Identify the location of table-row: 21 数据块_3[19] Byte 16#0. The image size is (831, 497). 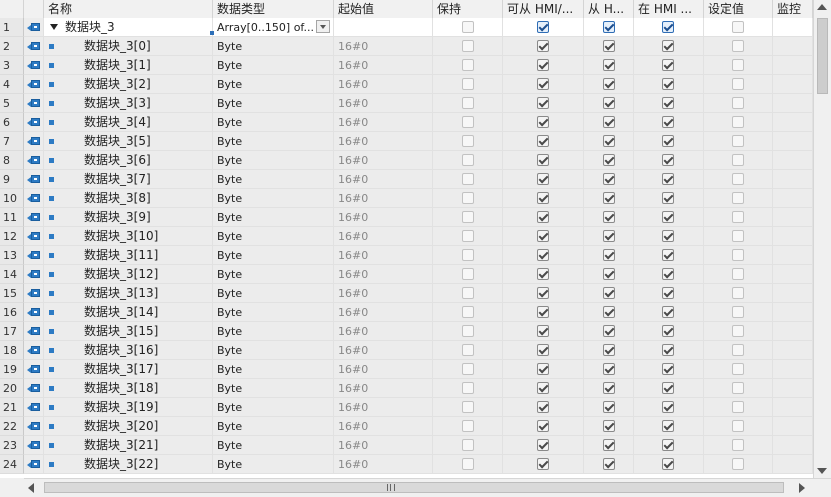
(406, 407).